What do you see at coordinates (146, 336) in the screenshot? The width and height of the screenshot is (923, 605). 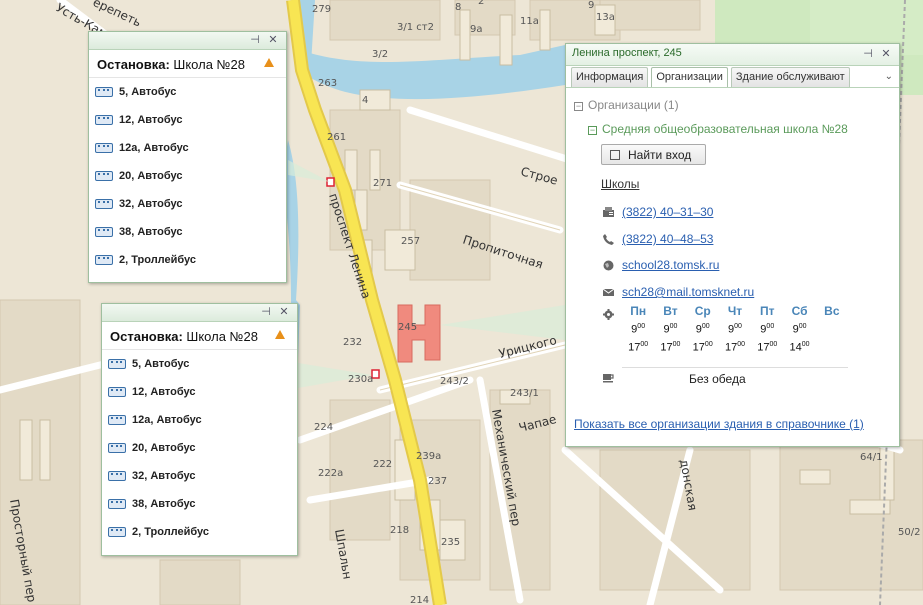 I see `stop-prefix: Остановка:` at bounding box center [146, 336].